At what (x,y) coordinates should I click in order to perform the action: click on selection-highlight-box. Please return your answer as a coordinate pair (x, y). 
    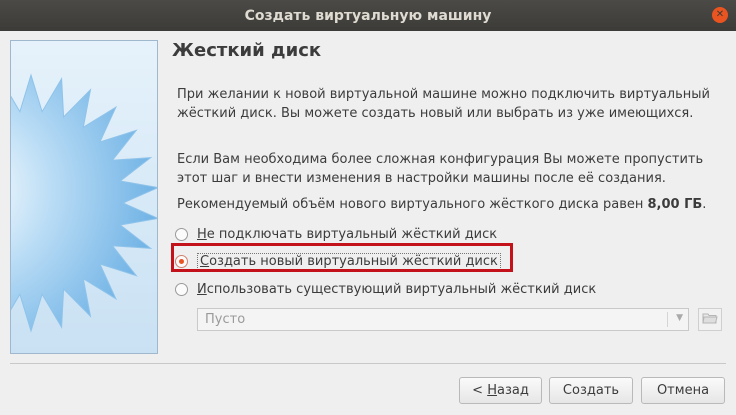
    Looking at the image, I should click on (342, 257).